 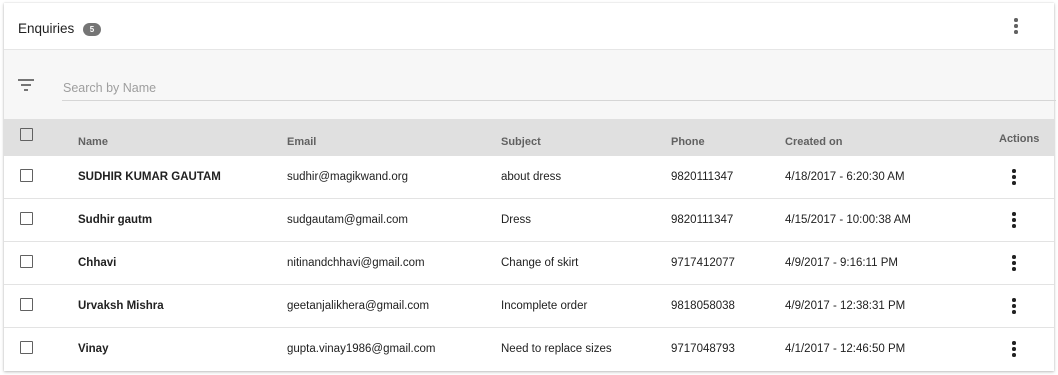 I want to click on row-email: geetanjalikhera@gmail.com, so click(x=358, y=306).